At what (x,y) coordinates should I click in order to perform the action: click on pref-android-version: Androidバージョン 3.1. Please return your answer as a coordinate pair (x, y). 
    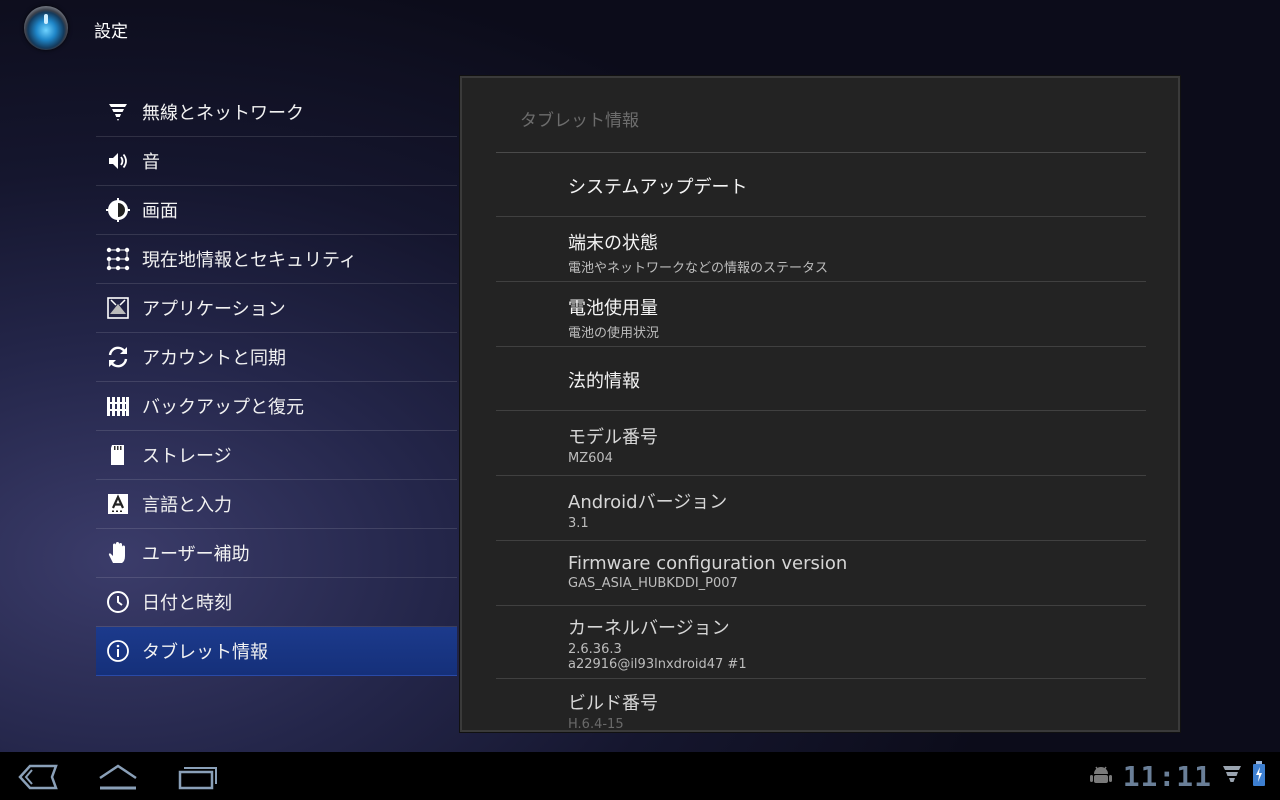
    Looking at the image, I should click on (821, 508).